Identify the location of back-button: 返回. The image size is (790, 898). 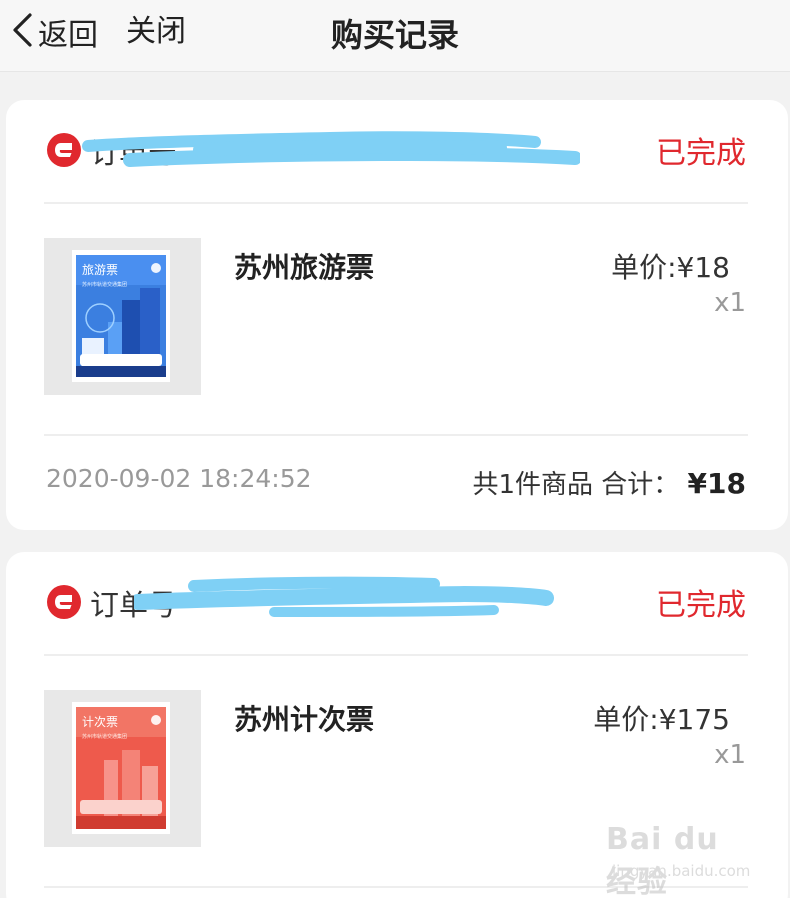
(54, 32).